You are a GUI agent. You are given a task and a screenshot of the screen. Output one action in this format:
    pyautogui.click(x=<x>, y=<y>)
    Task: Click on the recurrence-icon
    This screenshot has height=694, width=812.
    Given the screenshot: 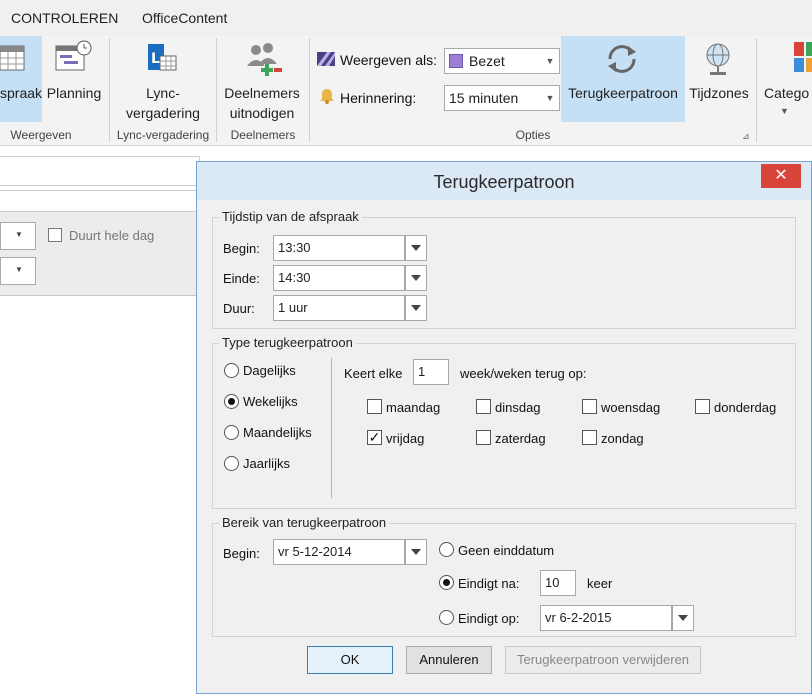 What is the action you would take?
    pyautogui.click(x=622, y=59)
    